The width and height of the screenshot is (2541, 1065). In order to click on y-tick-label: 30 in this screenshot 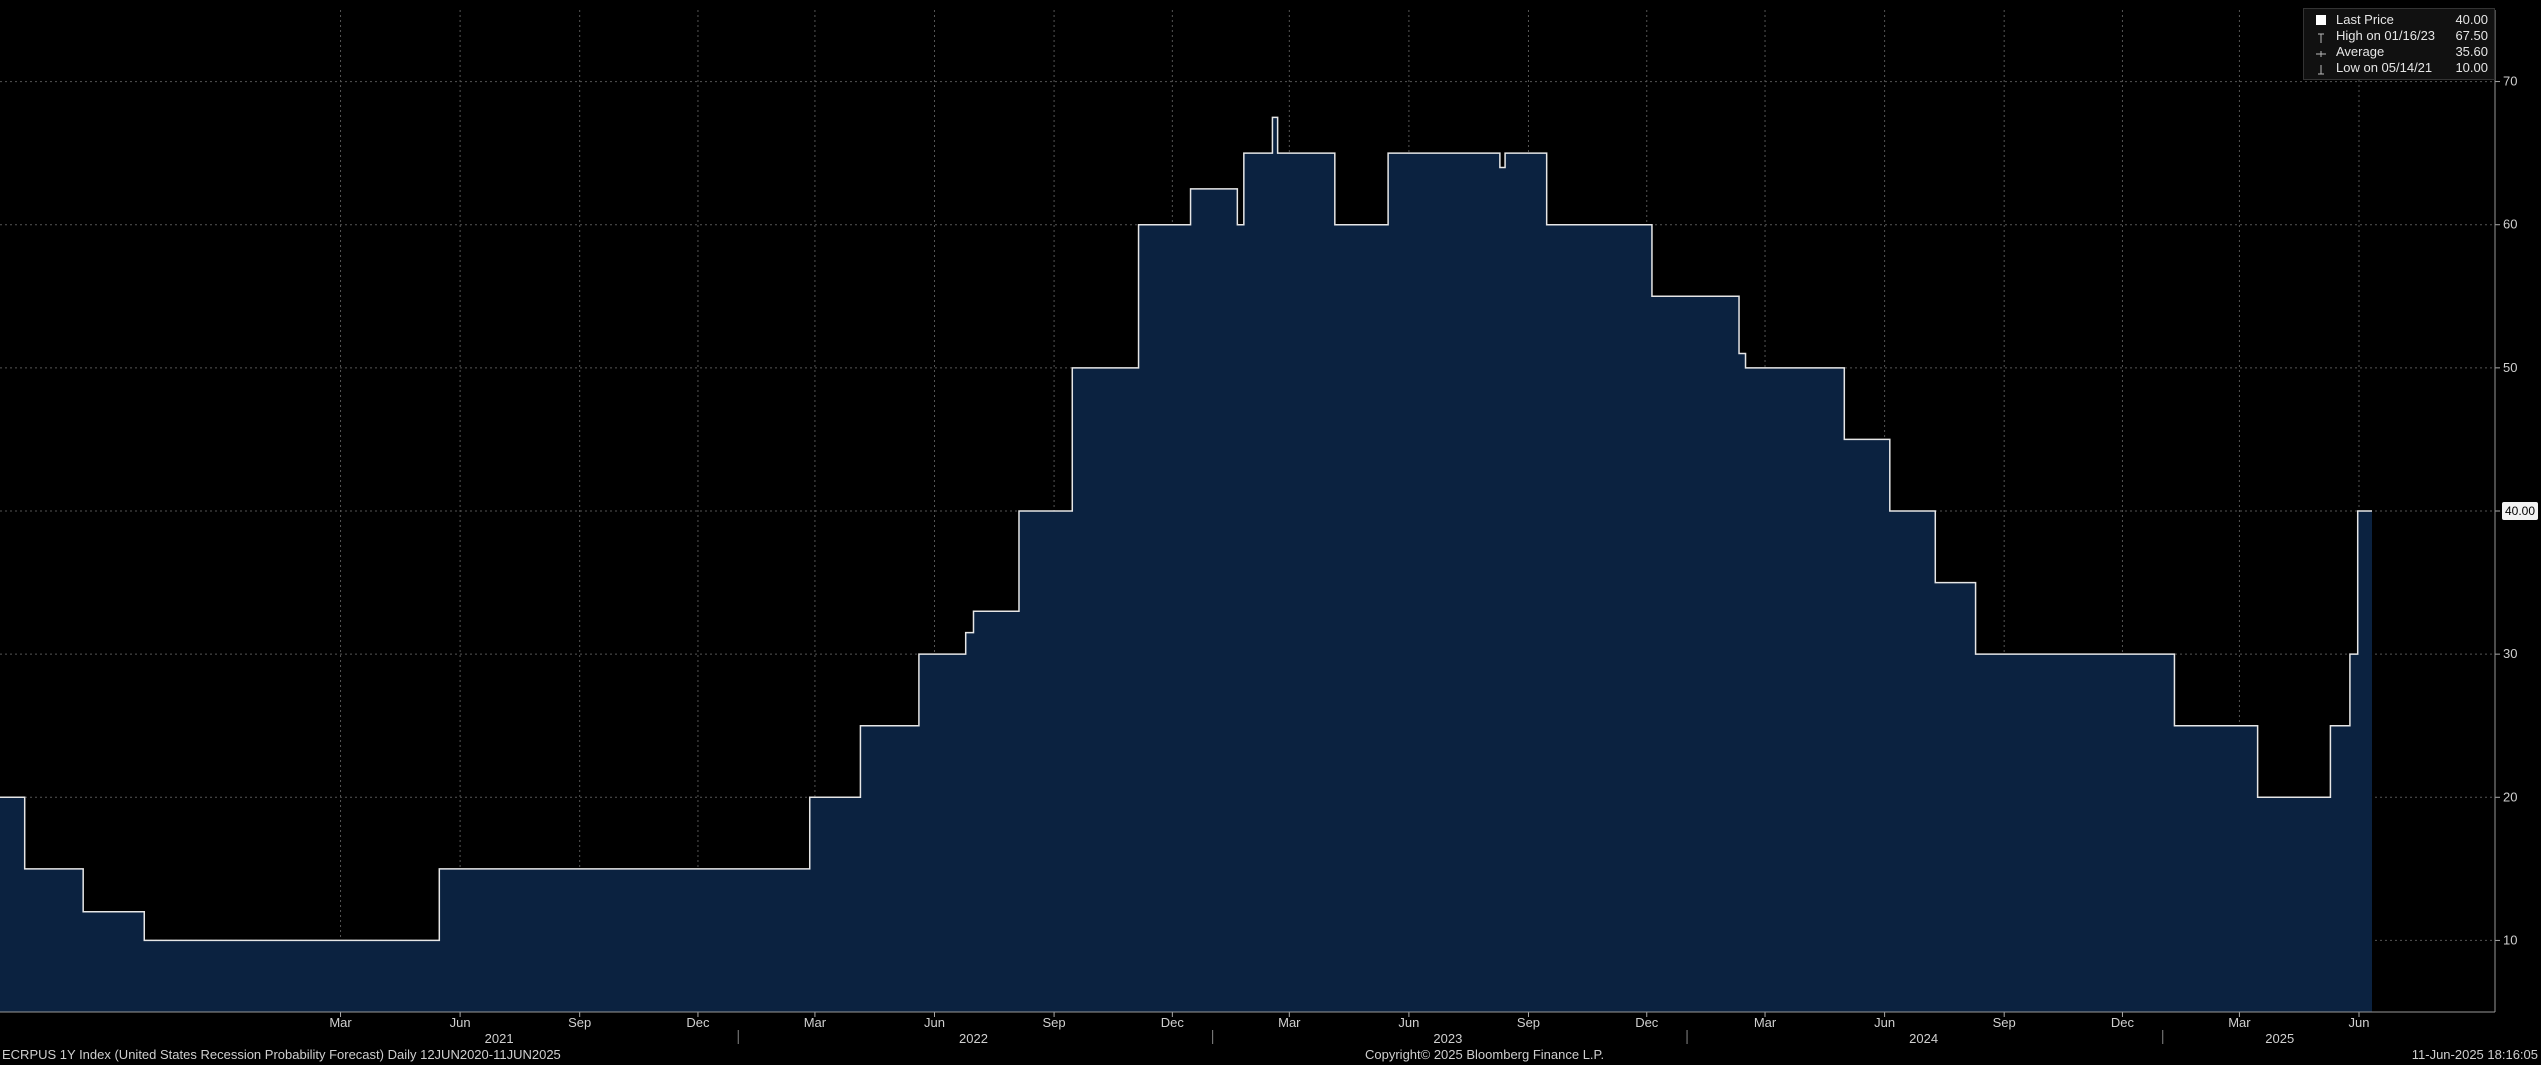, I will do `click(2510, 653)`.